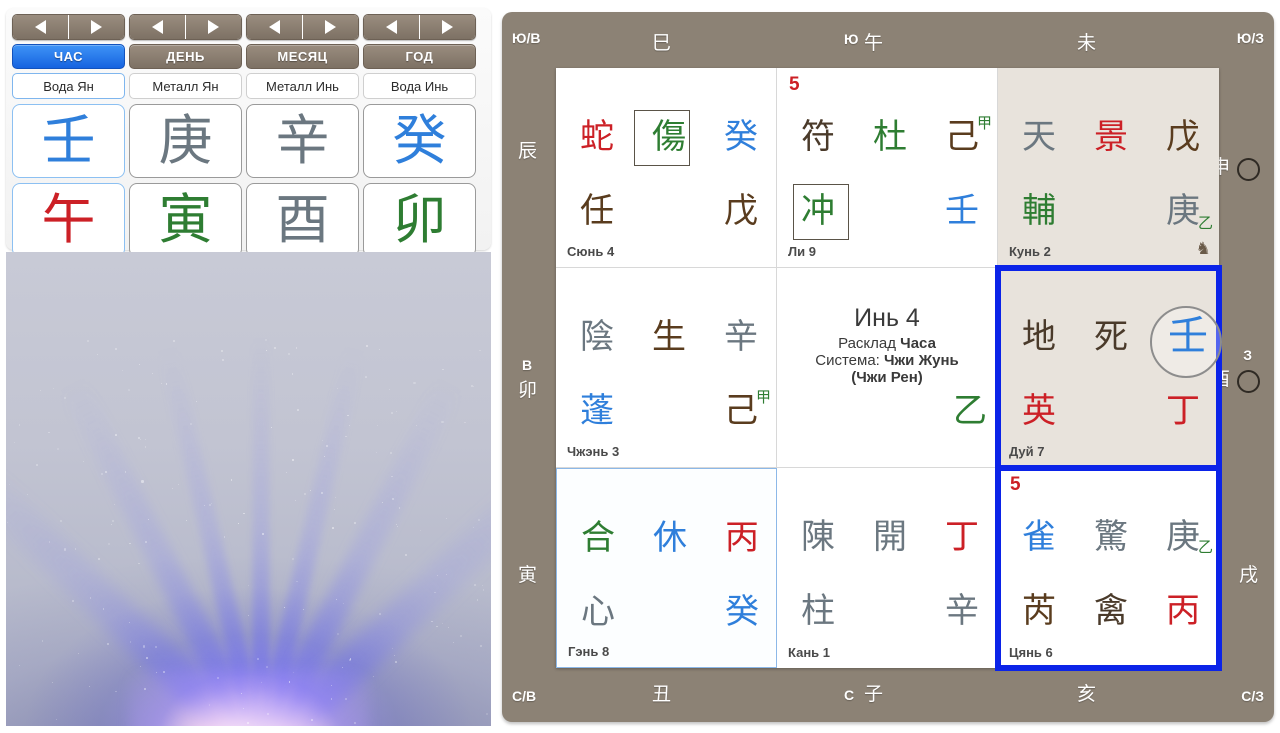  Describe the element at coordinates (528, 151) in the screenshot. I see `edge-left-chen: 辰` at that location.